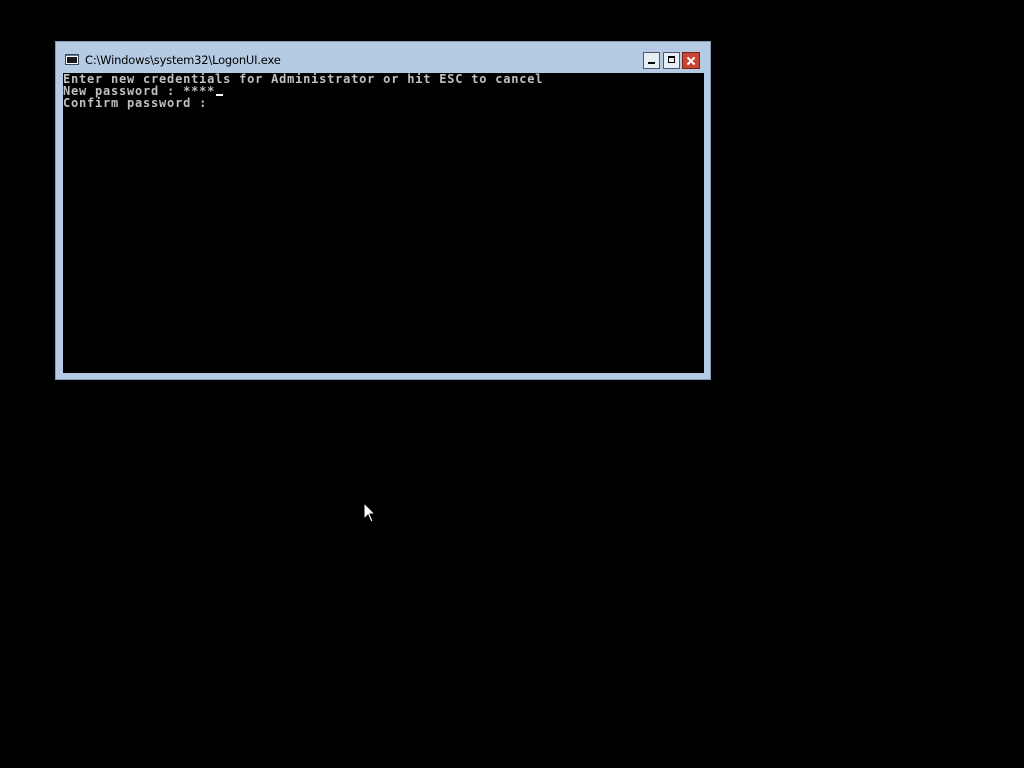 The width and height of the screenshot is (1024, 768). What do you see at coordinates (383, 57) in the screenshot?
I see `title-bar: C:\Windows\system32\LogonUI.exe` at bounding box center [383, 57].